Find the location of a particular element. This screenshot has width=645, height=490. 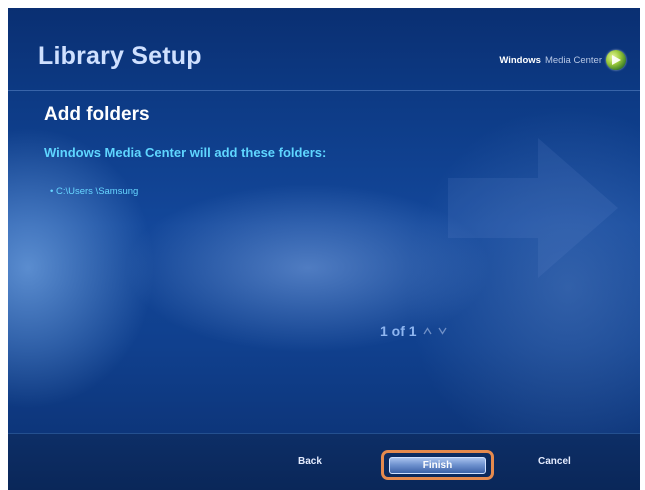

section-heading: Add folders is located at coordinates (97, 114).